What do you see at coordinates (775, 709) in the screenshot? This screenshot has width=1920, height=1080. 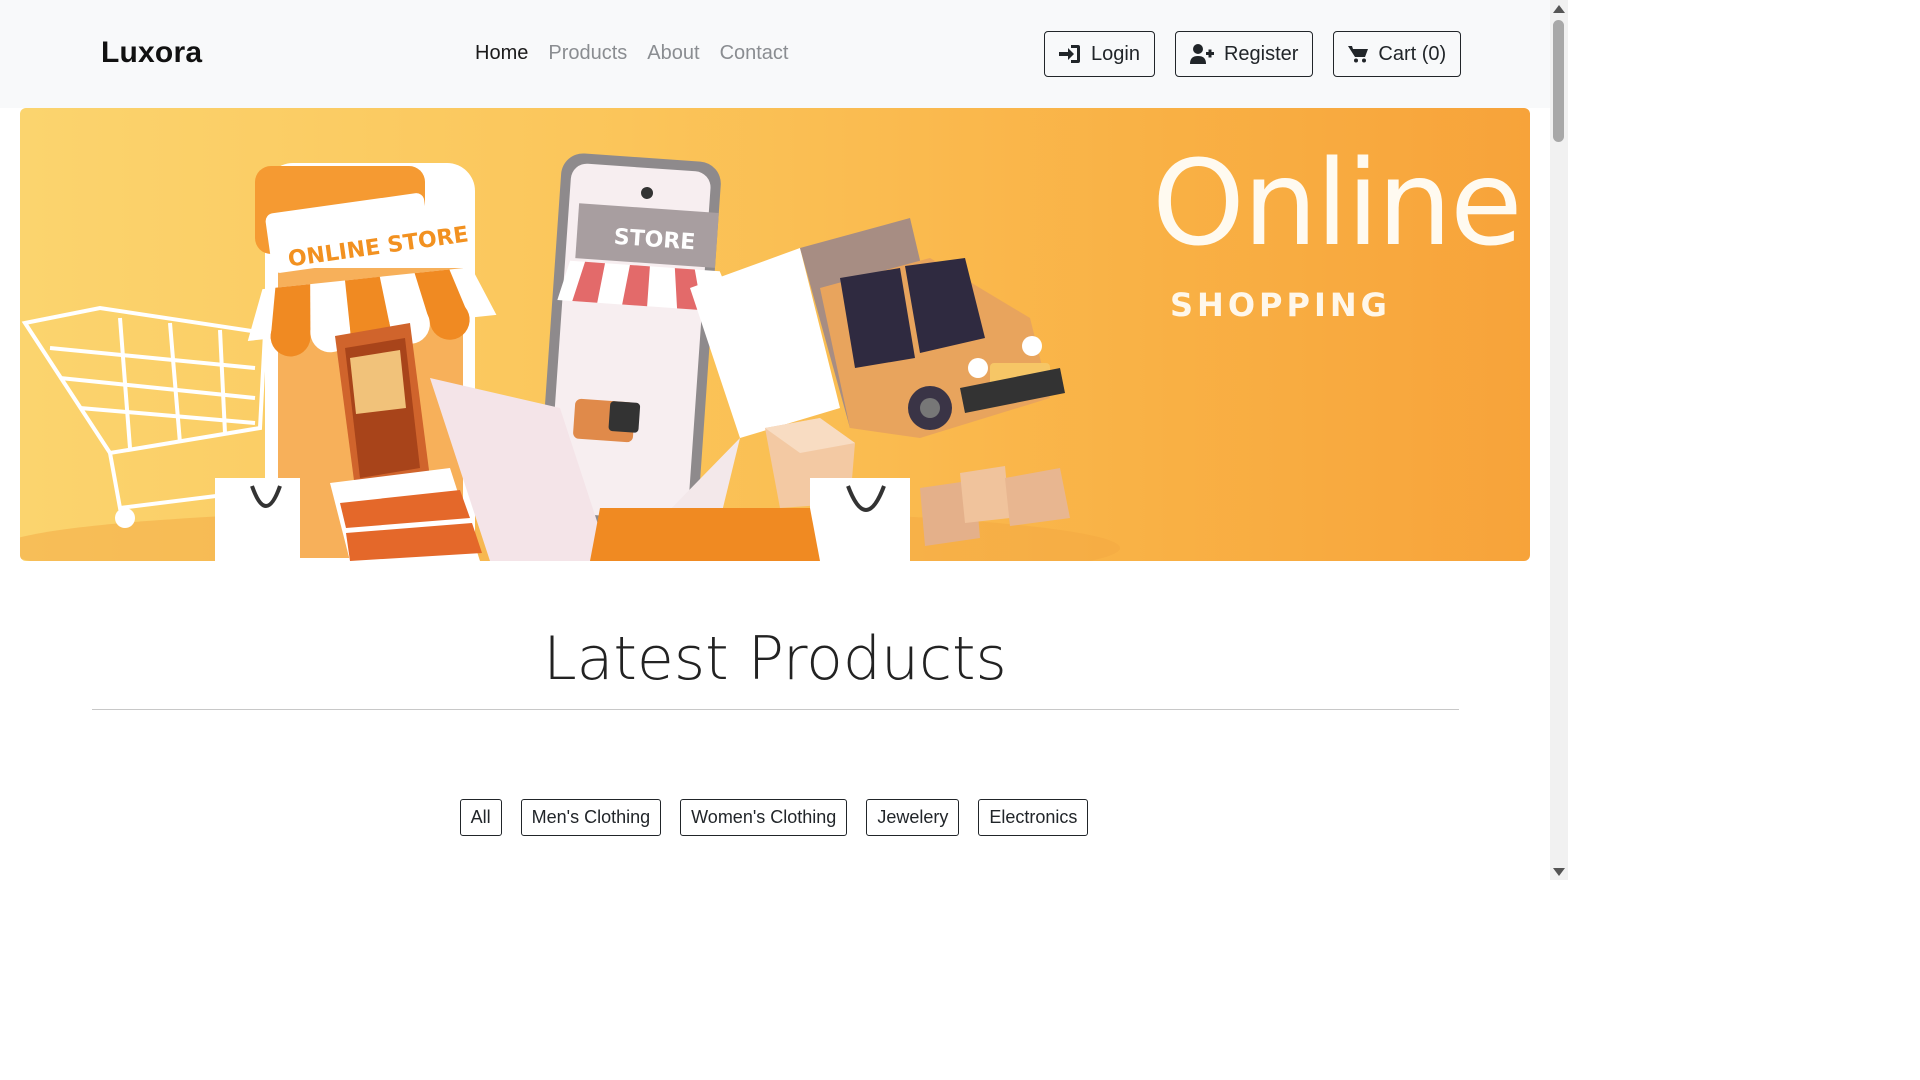 I see `section-divider` at bounding box center [775, 709].